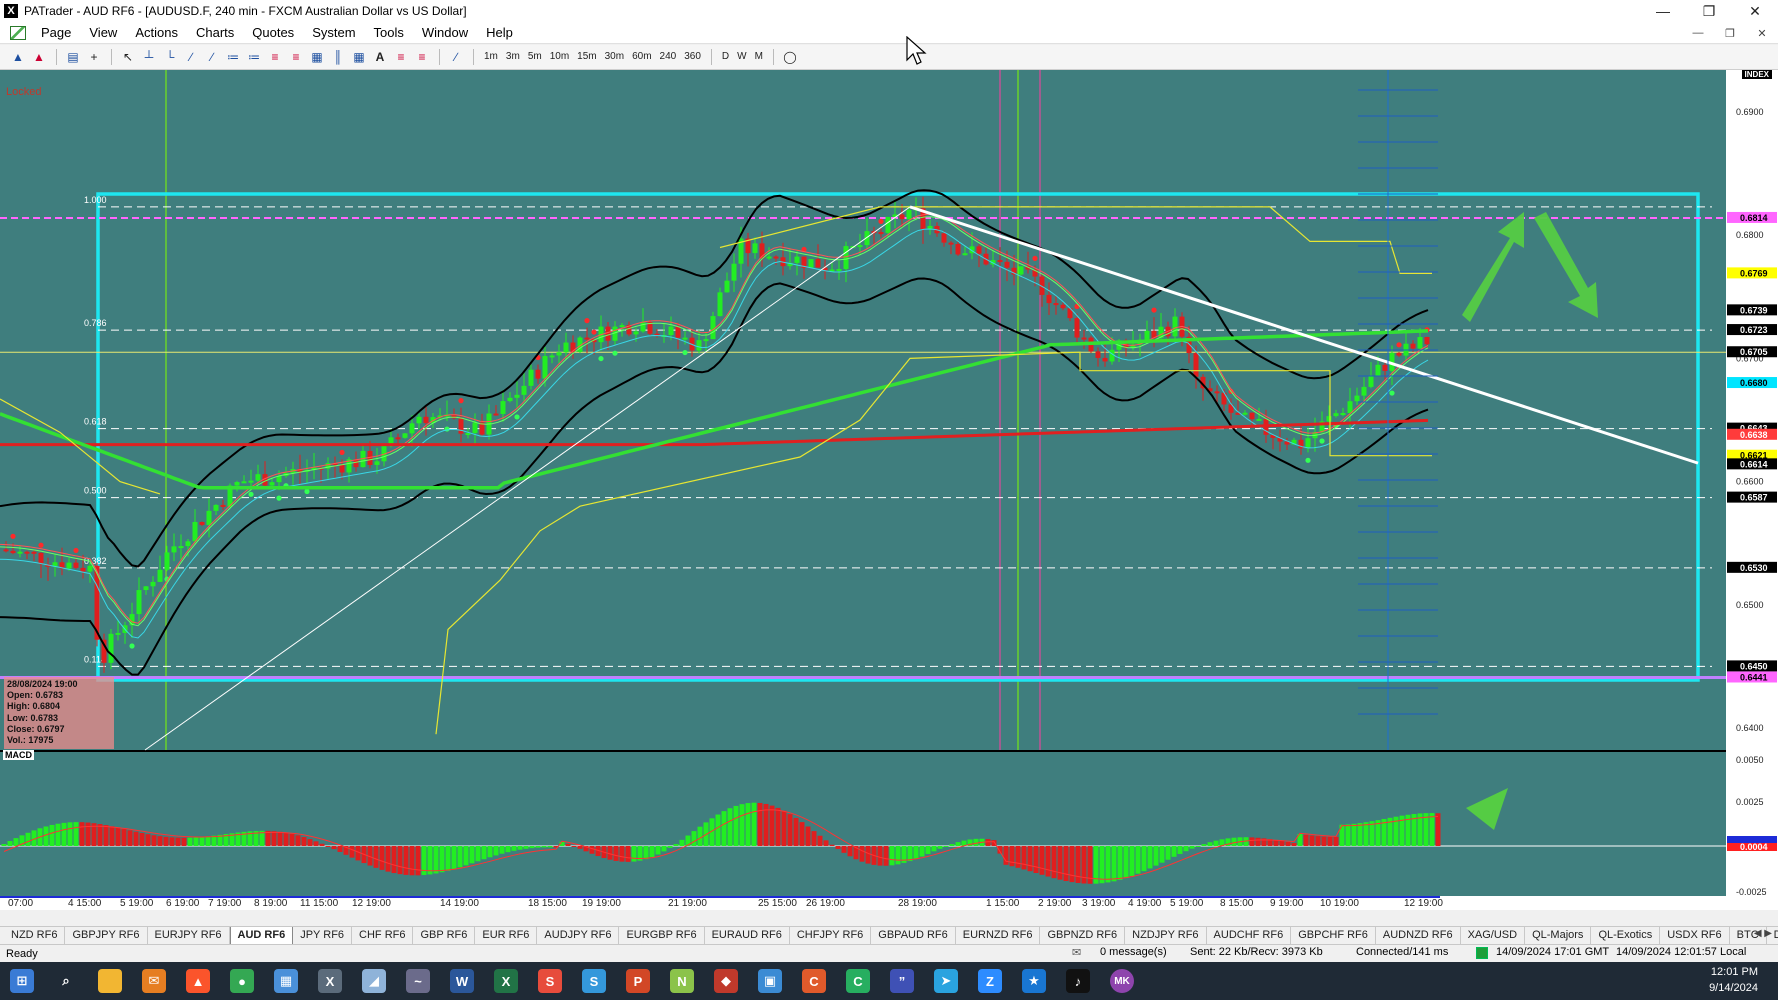 The width and height of the screenshot is (1778, 1000). I want to click on child-restore-icon: ❐, so click(1730, 33).